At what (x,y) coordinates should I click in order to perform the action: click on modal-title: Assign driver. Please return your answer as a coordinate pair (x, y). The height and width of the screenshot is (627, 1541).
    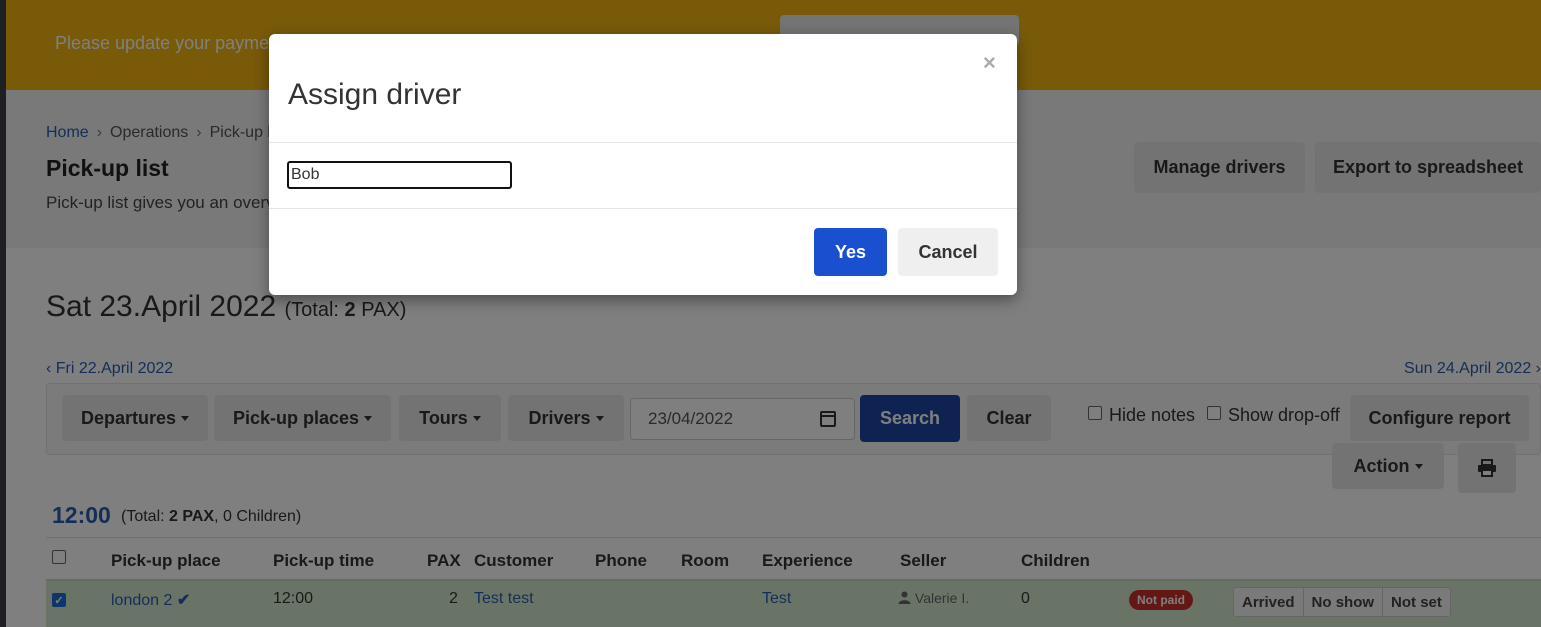
    Looking at the image, I should click on (375, 94).